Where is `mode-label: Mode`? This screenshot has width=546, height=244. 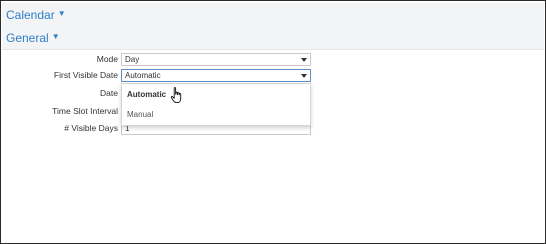
mode-label: Mode is located at coordinates (107, 59).